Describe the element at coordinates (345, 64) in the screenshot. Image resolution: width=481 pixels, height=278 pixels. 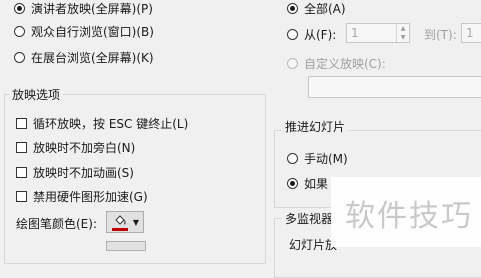
I see `custom-show-label: 自定义放映(C):` at that location.